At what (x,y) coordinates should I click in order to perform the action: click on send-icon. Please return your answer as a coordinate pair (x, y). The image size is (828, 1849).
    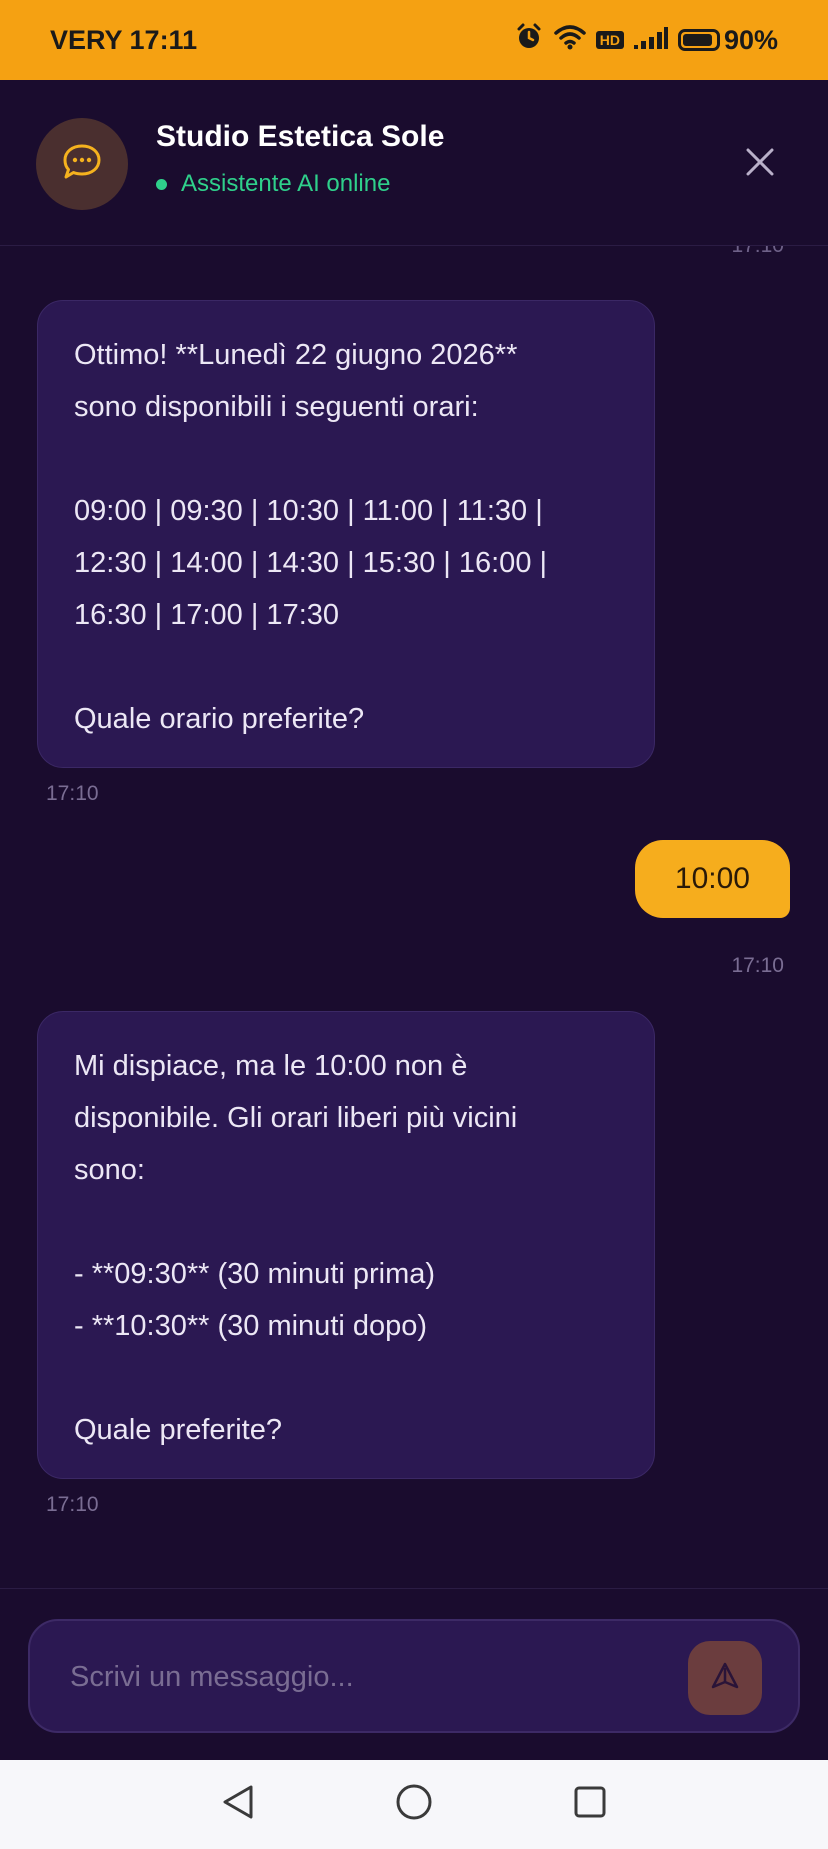
    Looking at the image, I should click on (725, 1678).